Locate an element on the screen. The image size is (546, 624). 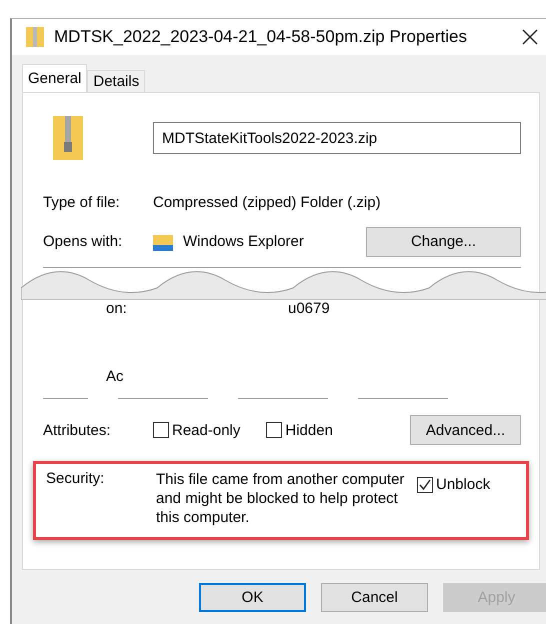
dialog-button: Cancel is located at coordinates (374, 597).